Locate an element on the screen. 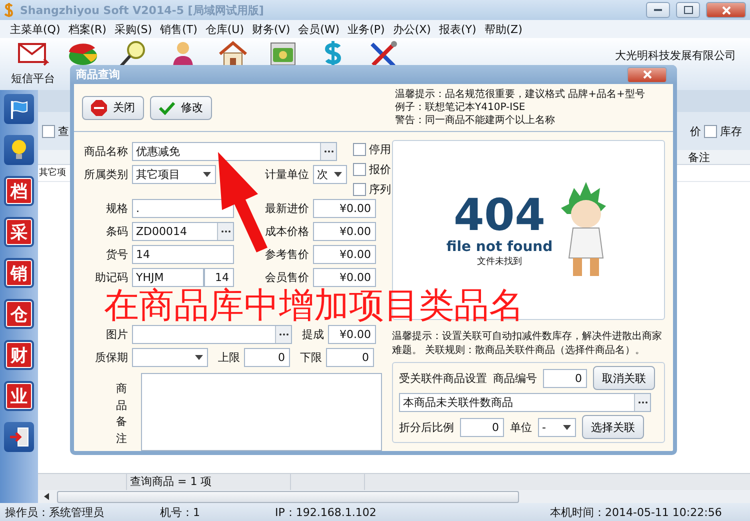 The height and width of the screenshot is (521, 750). linked-product-field: 本商品未关联件数商品 is located at coordinates (525, 402).